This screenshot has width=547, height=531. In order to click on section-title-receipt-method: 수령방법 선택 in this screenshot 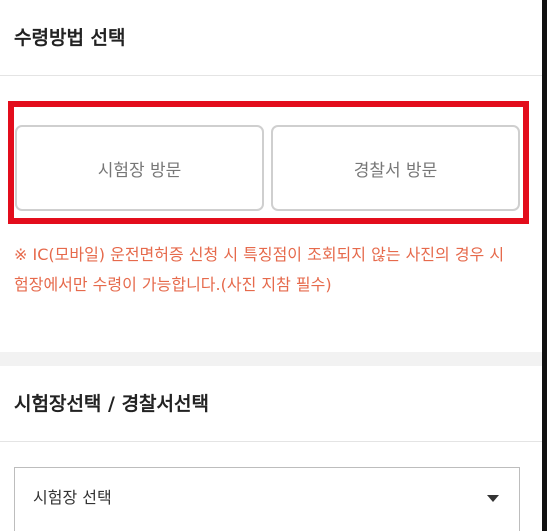, I will do `click(271, 38)`.